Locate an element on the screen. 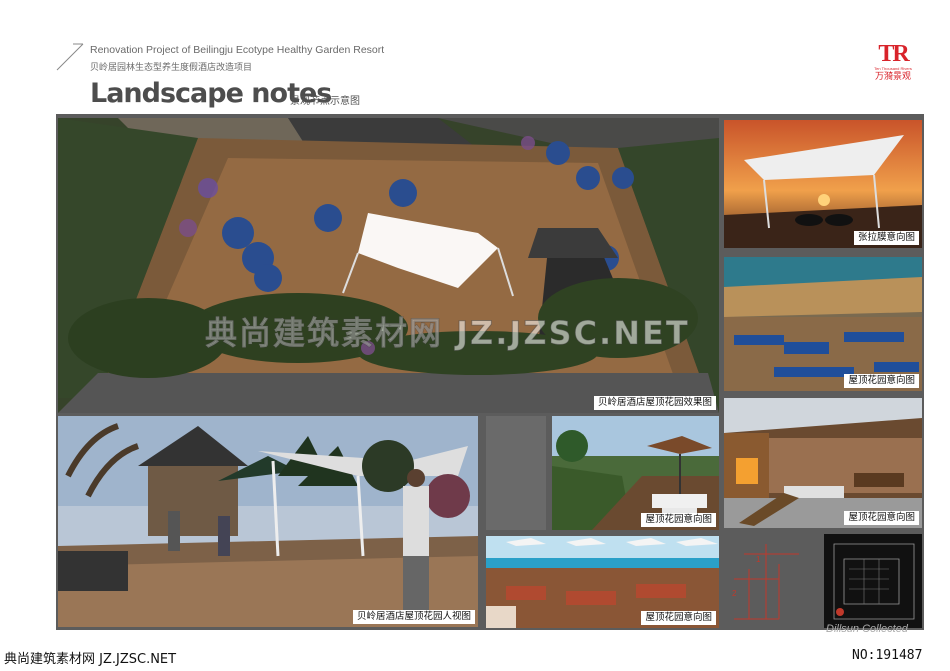 Image resolution: width=950 pixels, height=671 pixels. key-plan-lines is located at coordinates (766, 582).